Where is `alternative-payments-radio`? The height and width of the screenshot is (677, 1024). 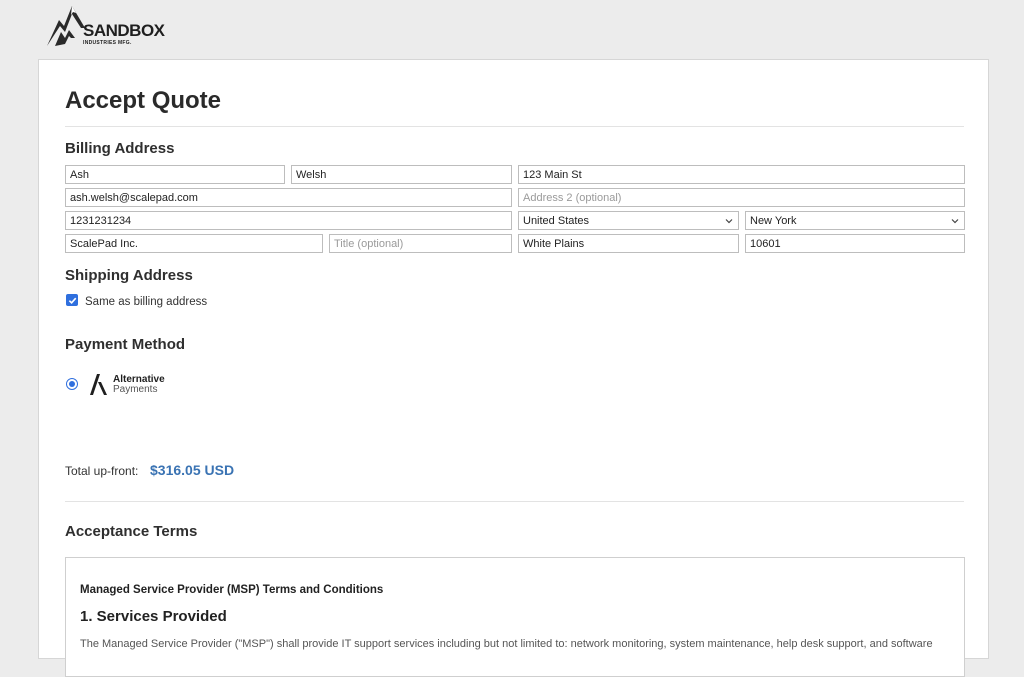
alternative-payments-radio is located at coordinates (72, 384).